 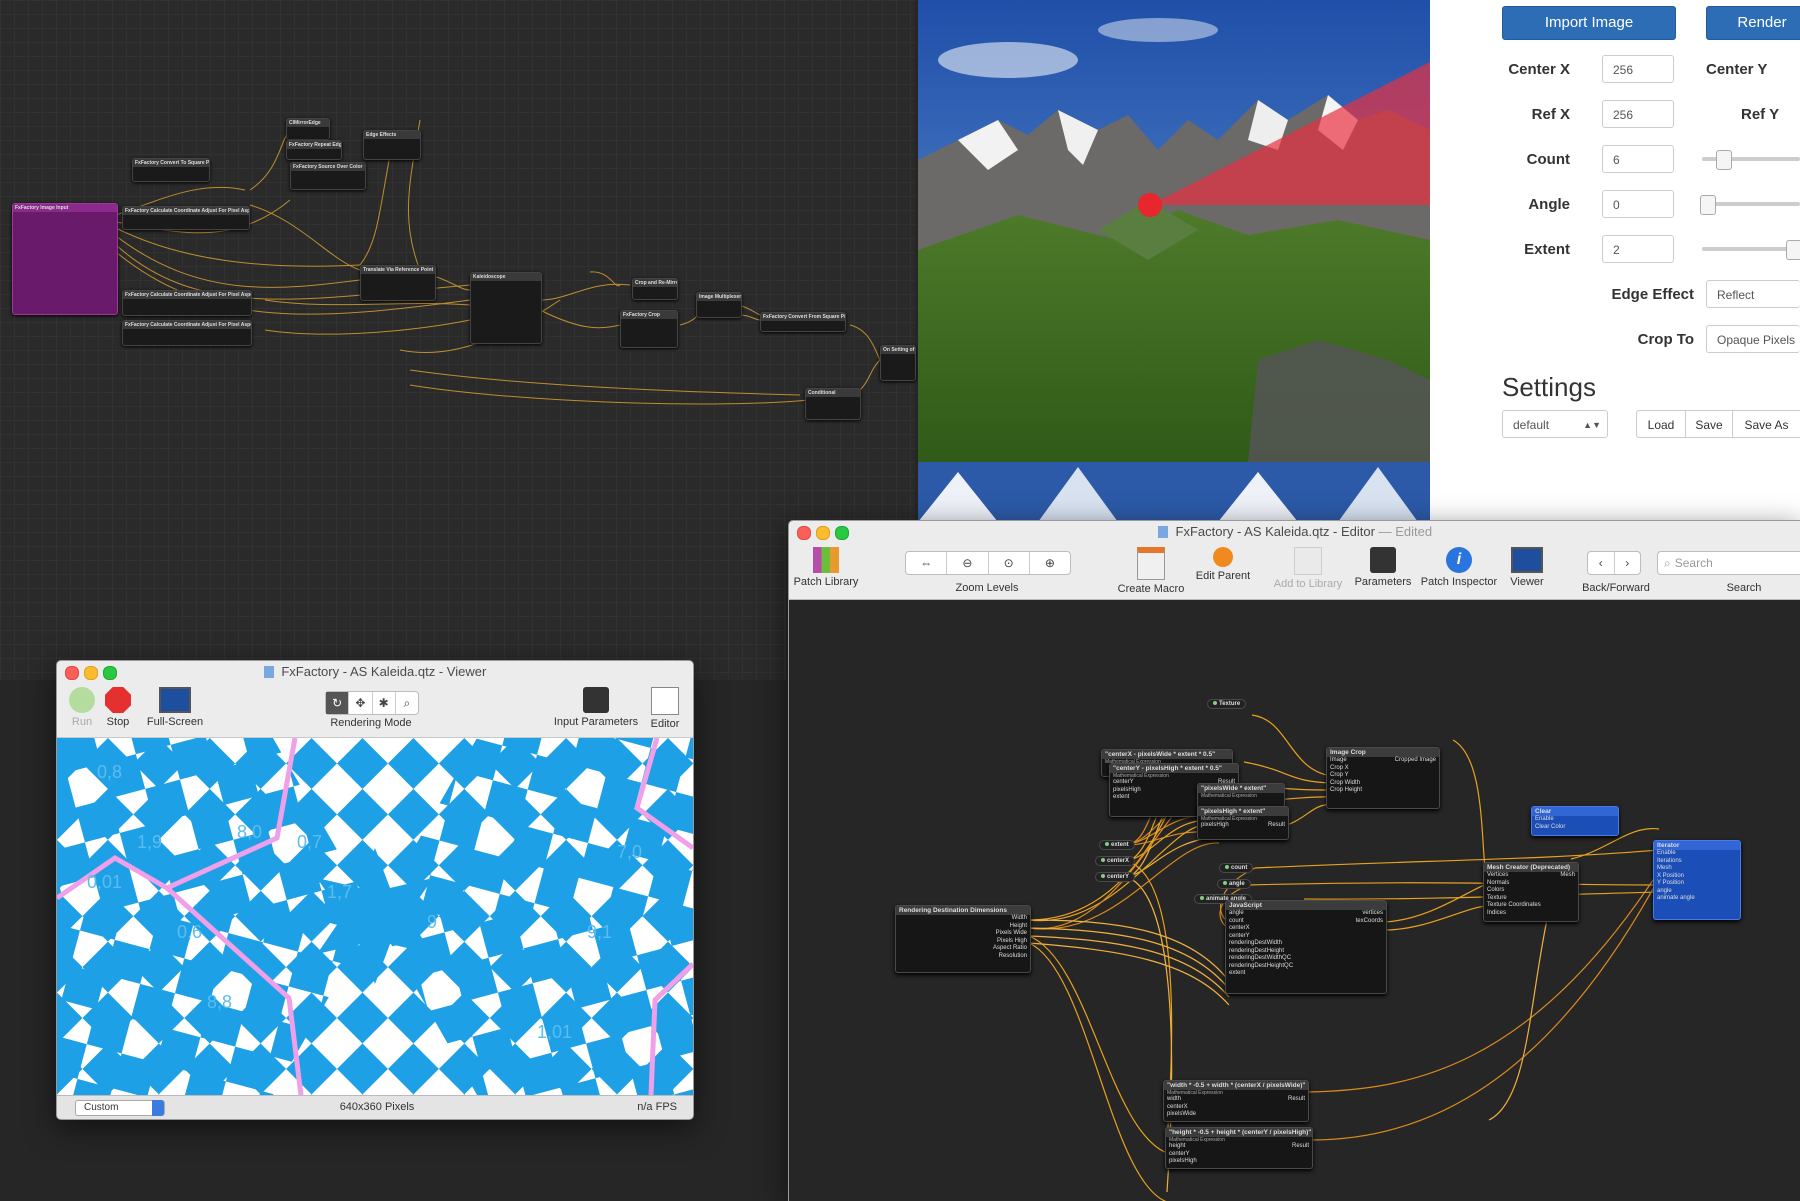 I want to click on editor-icon, so click(x=665, y=701).